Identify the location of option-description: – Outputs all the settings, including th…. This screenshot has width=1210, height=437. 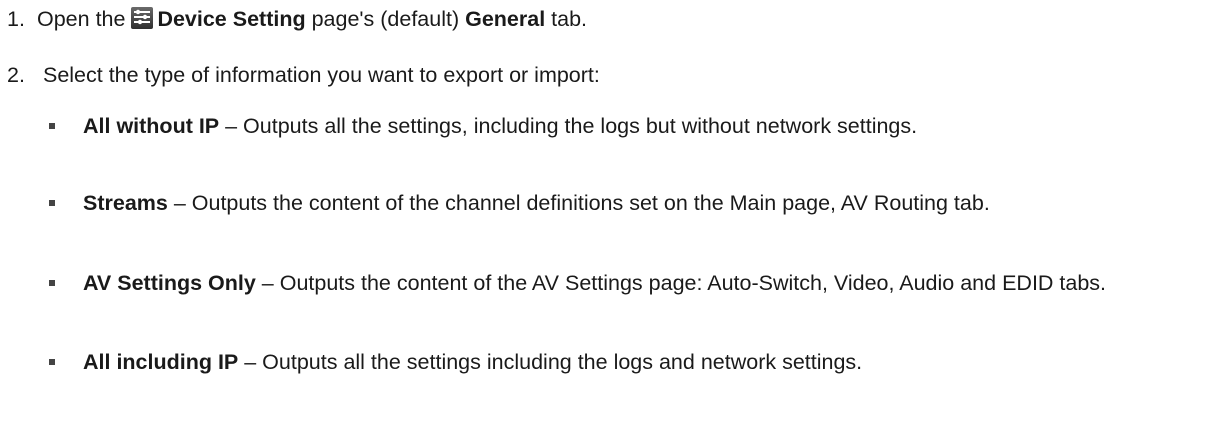
(568, 126).